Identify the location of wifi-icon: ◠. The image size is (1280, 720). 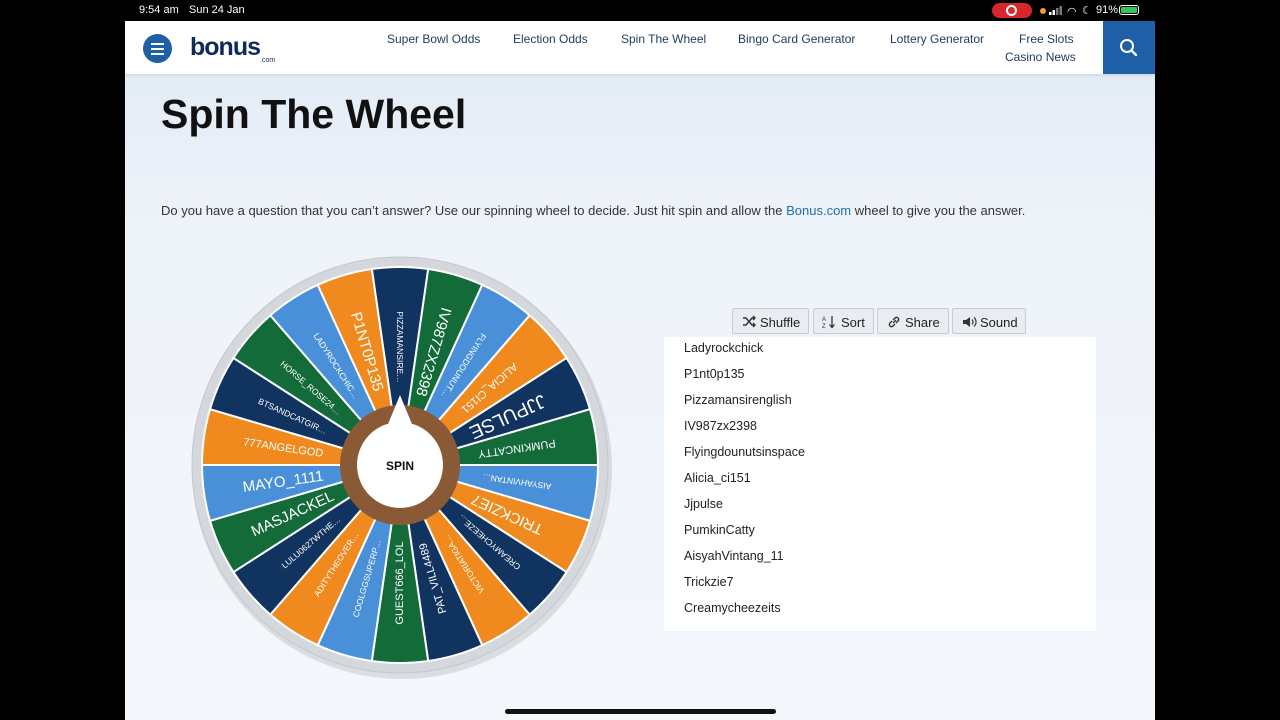
(1072, 12).